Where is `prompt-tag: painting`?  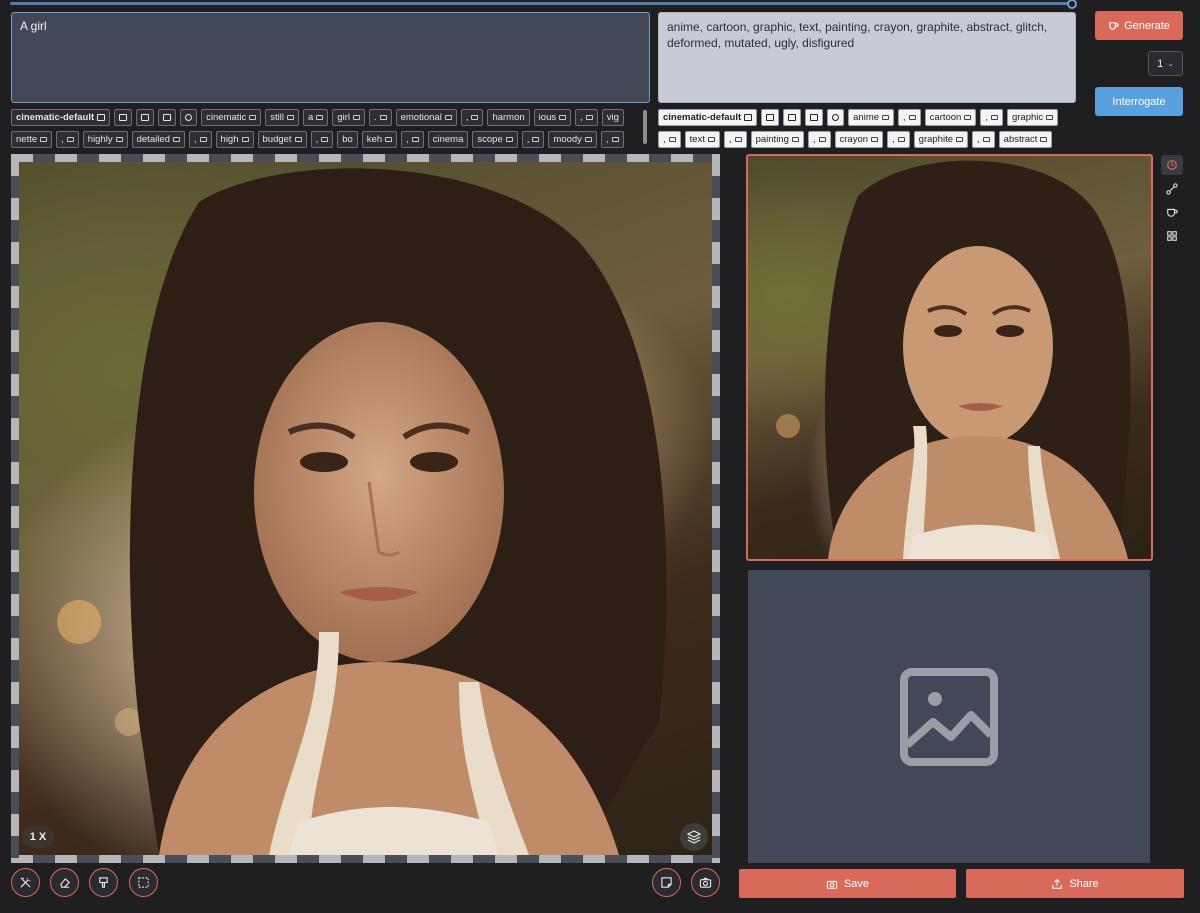 prompt-tag: painting is located at coordinates (777, 139).